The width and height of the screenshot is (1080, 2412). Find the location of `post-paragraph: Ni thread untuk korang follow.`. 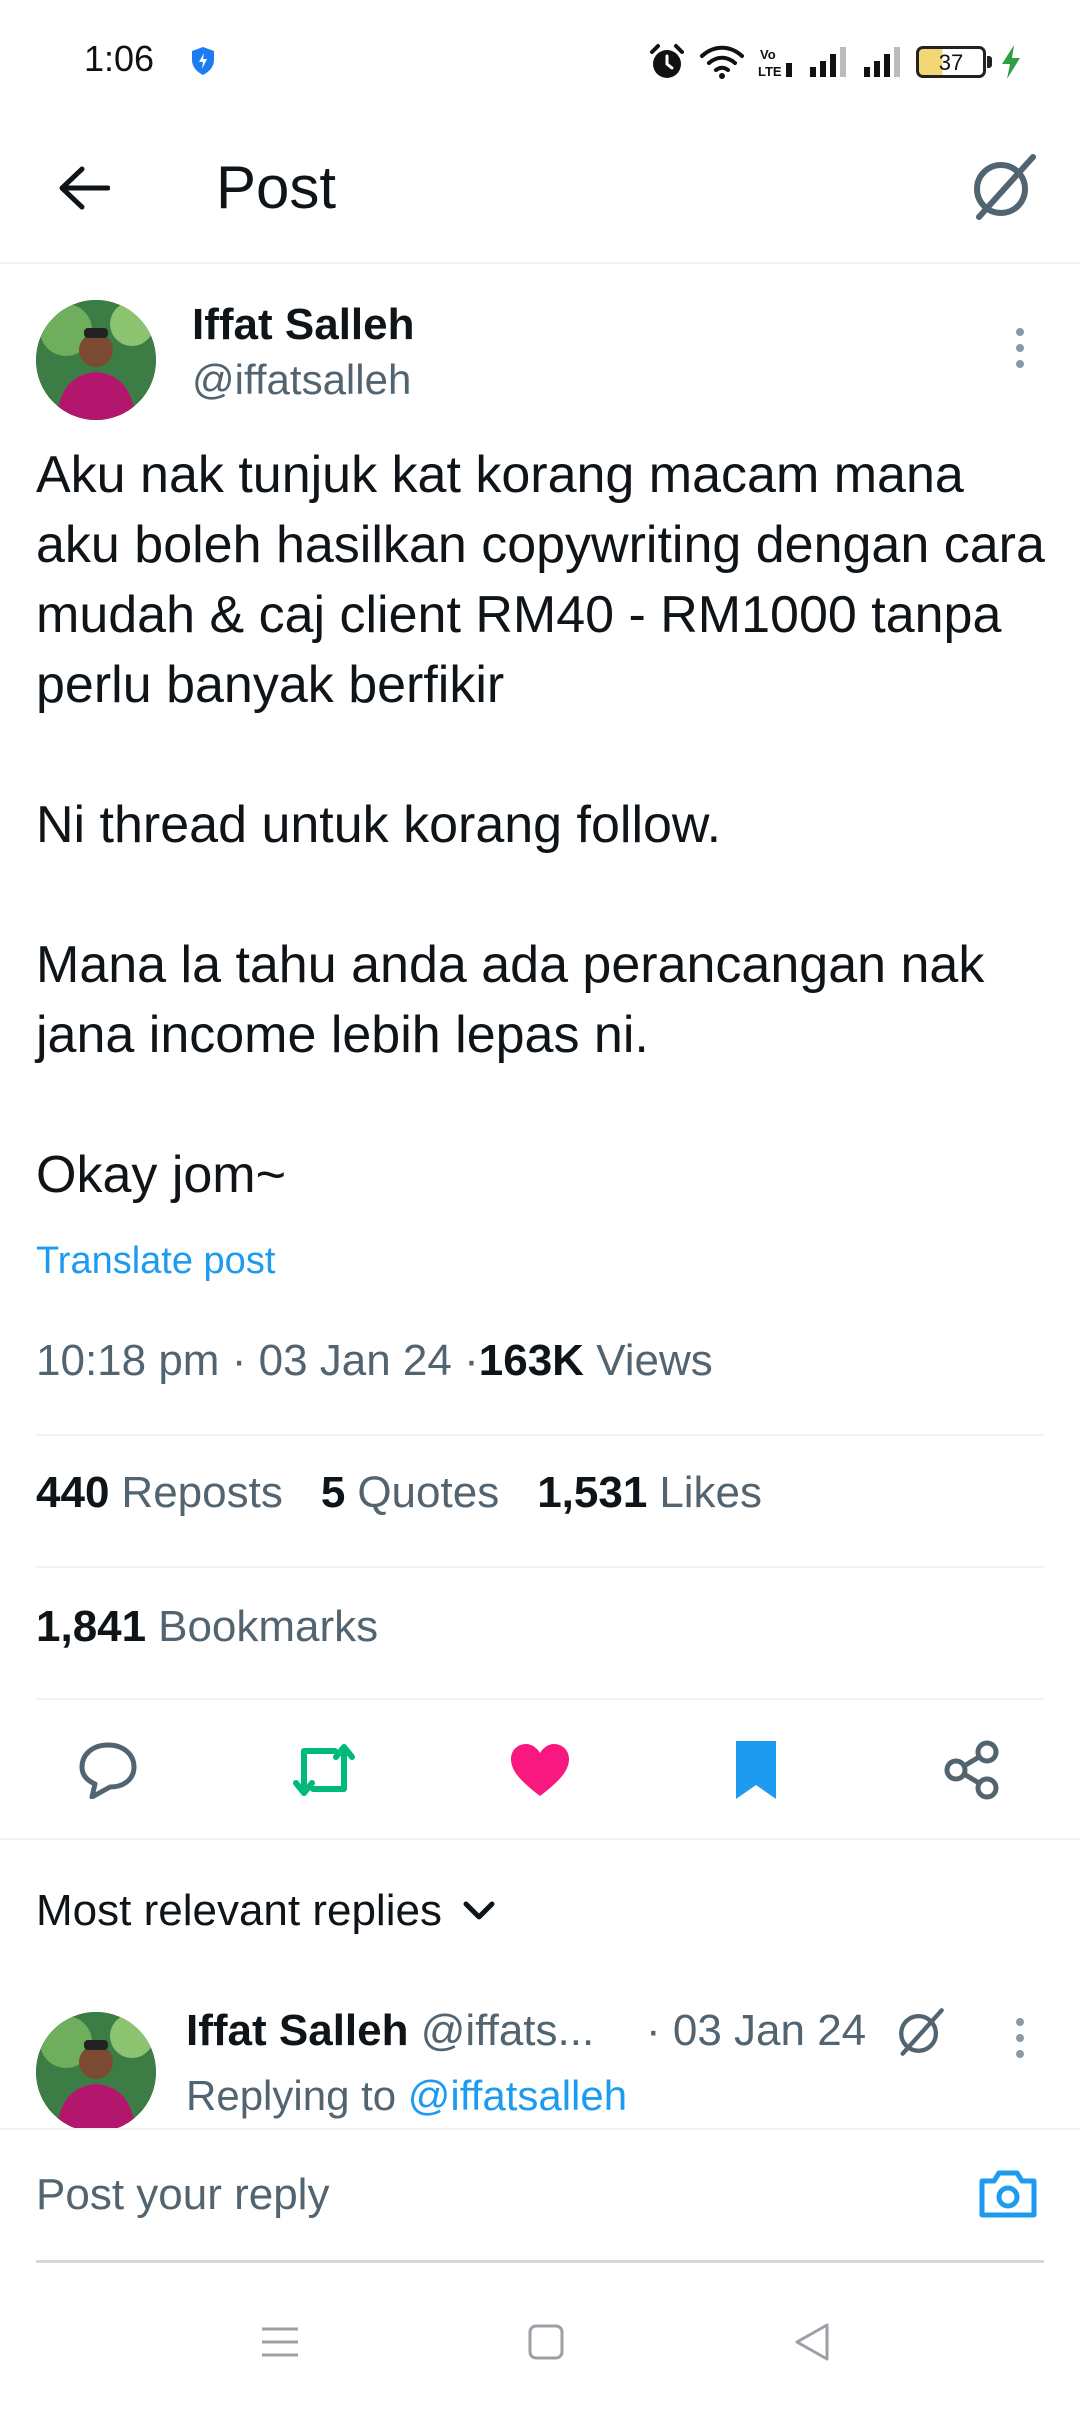

post-paragraph: Ni thread untuk korang follow. is located at coordinates (379, 825).